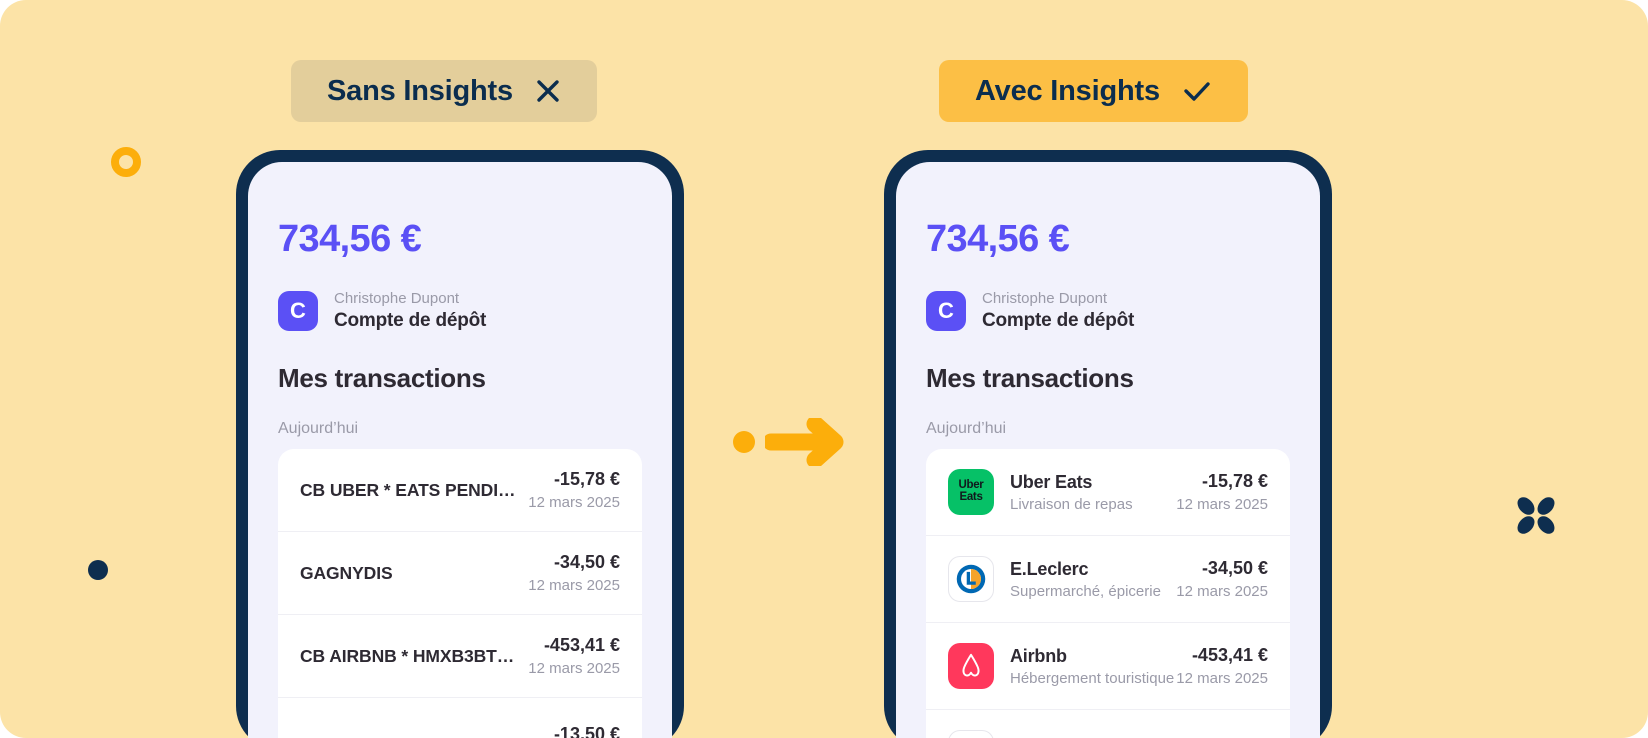  Describe the element at coordinates (1051, 481) in the screenshot. I see `transaction-merchant: Uber Eats` at that location.